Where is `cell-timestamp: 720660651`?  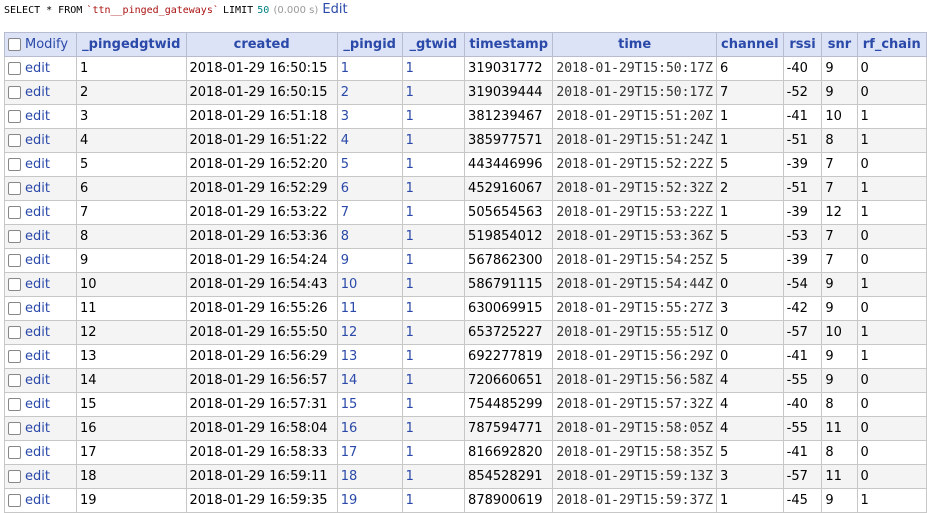 cell-timestamp: 720660651 is located at coordinates (509, 380).